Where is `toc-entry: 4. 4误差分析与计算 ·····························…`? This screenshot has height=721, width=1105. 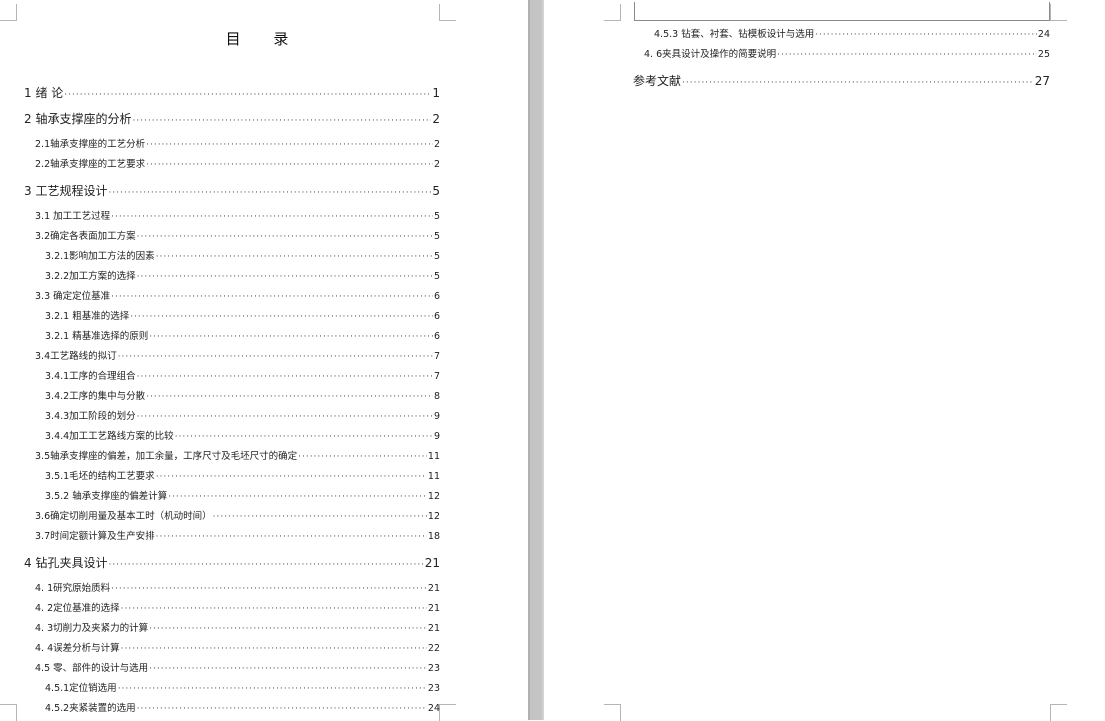 toc-entry: 4. 4误差分析与计算 ·····························… is located at coordinates (237, 647).